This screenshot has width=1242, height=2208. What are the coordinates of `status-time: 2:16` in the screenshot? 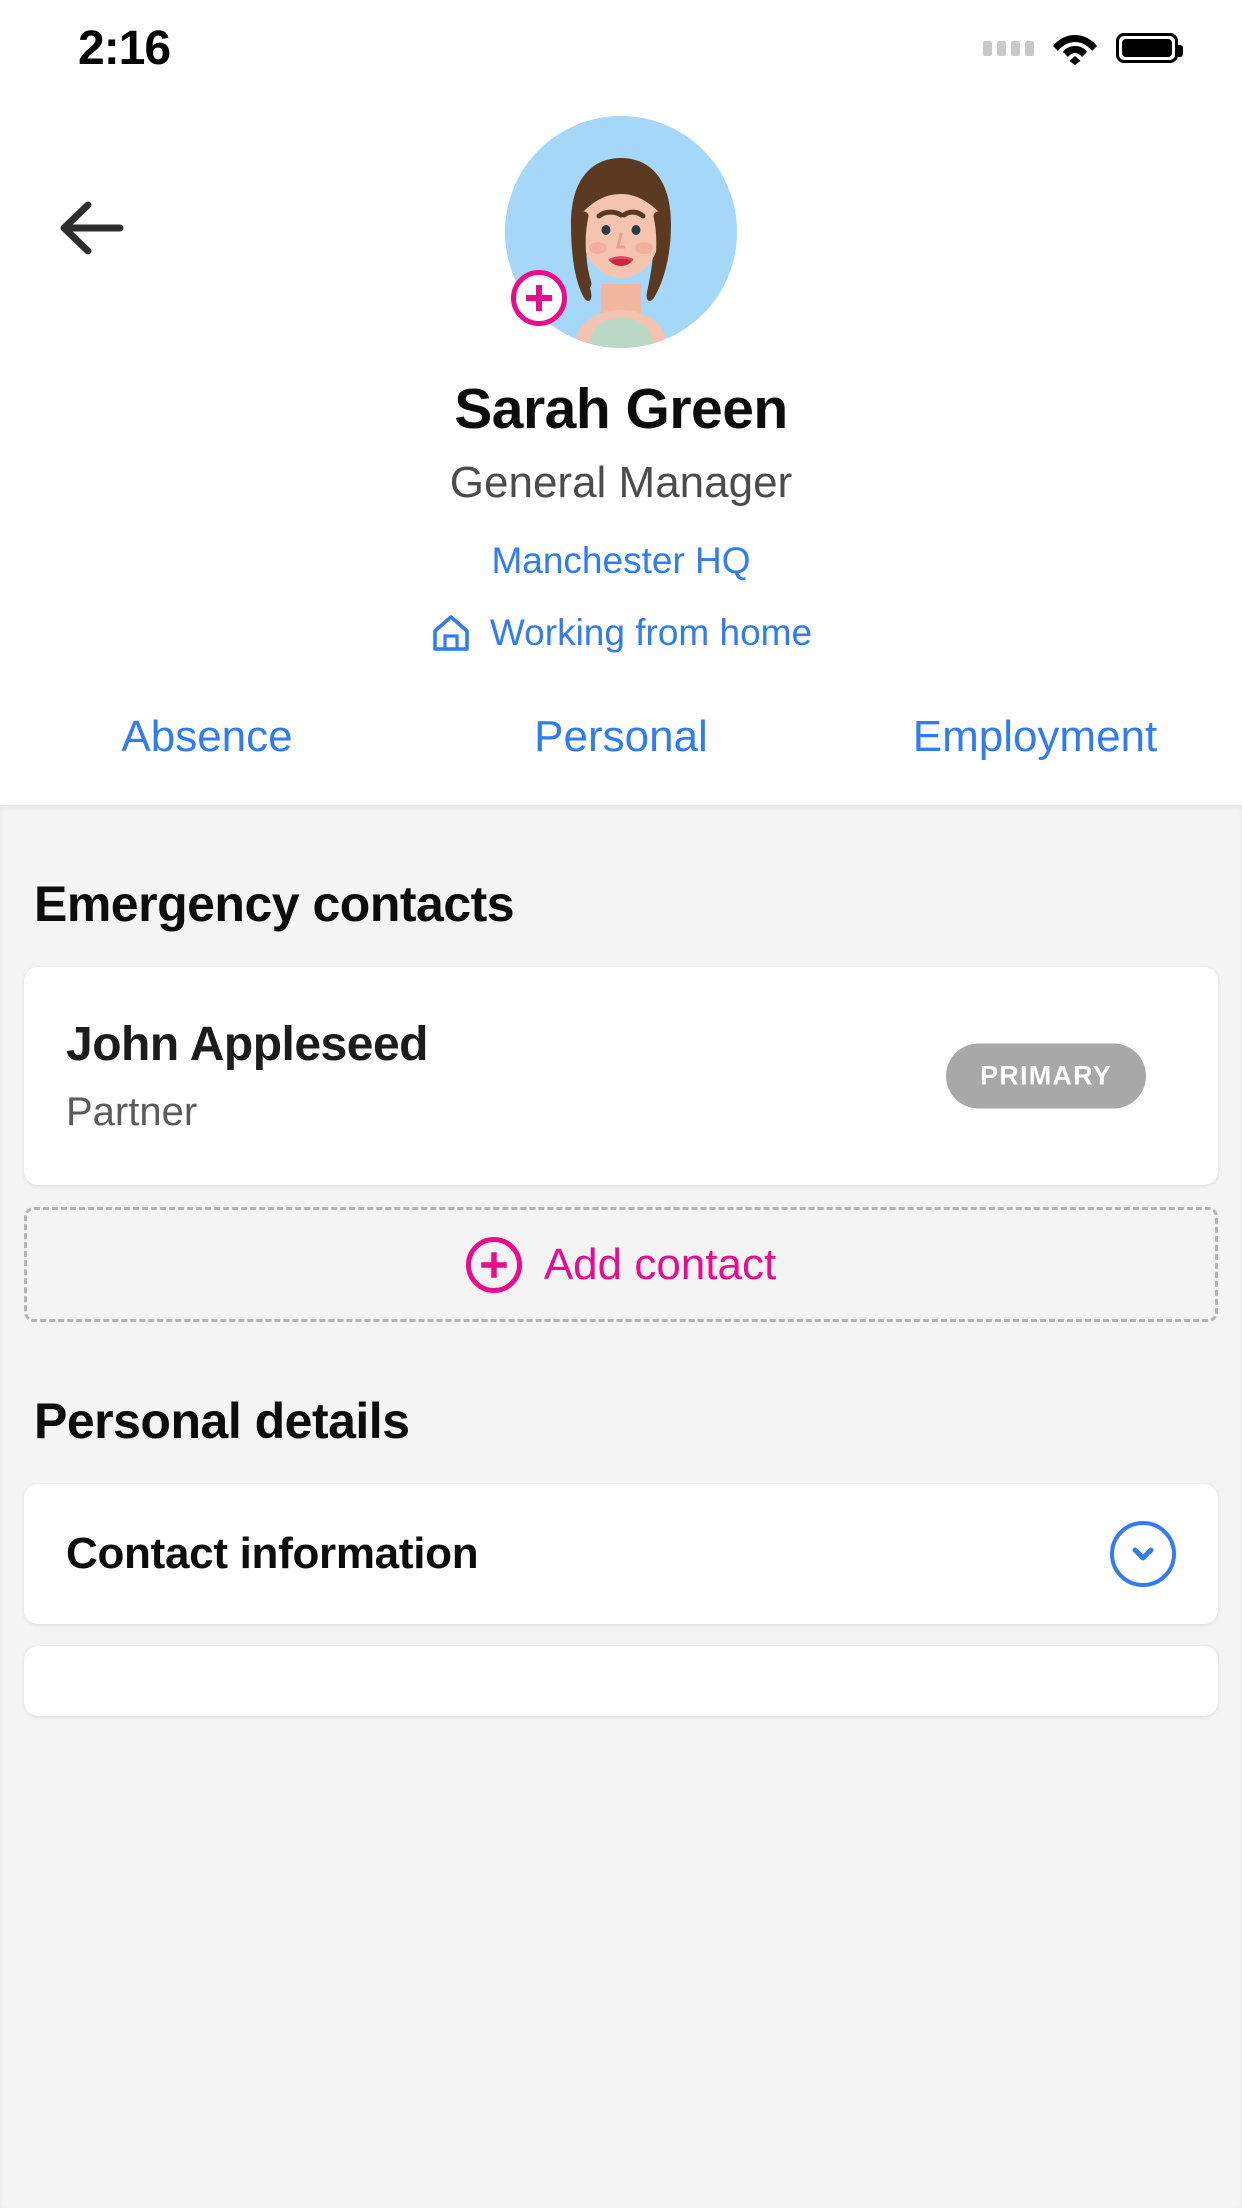 It's located at (124, 48).